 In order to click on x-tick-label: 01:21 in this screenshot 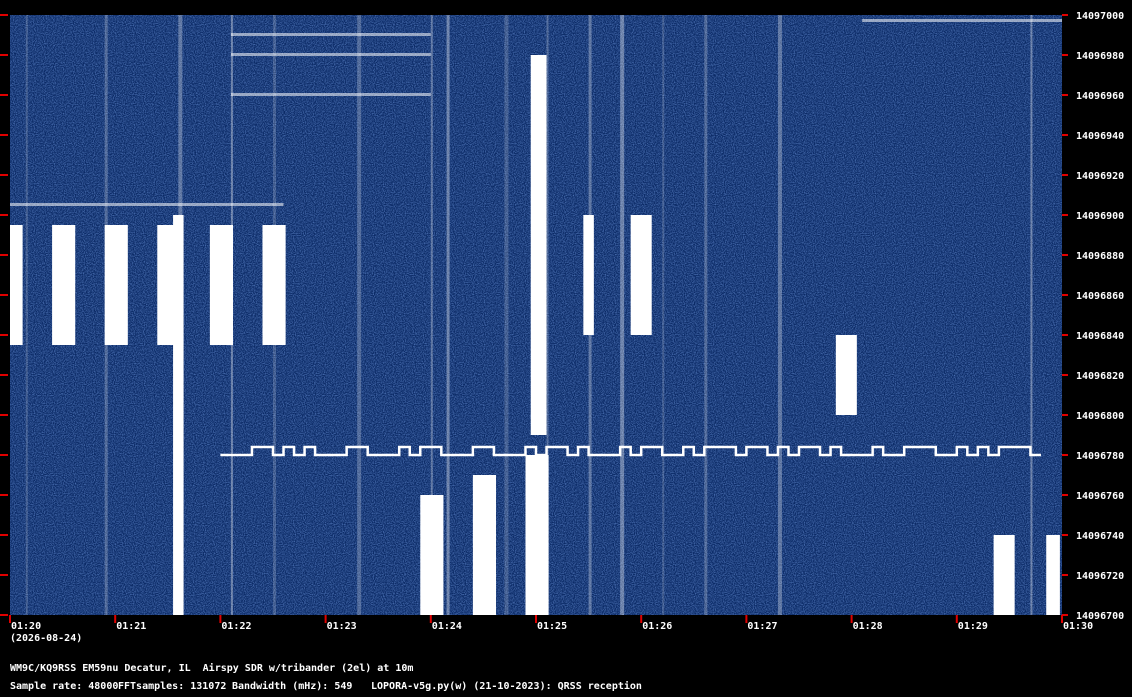, I will do `click(131, 626)`.